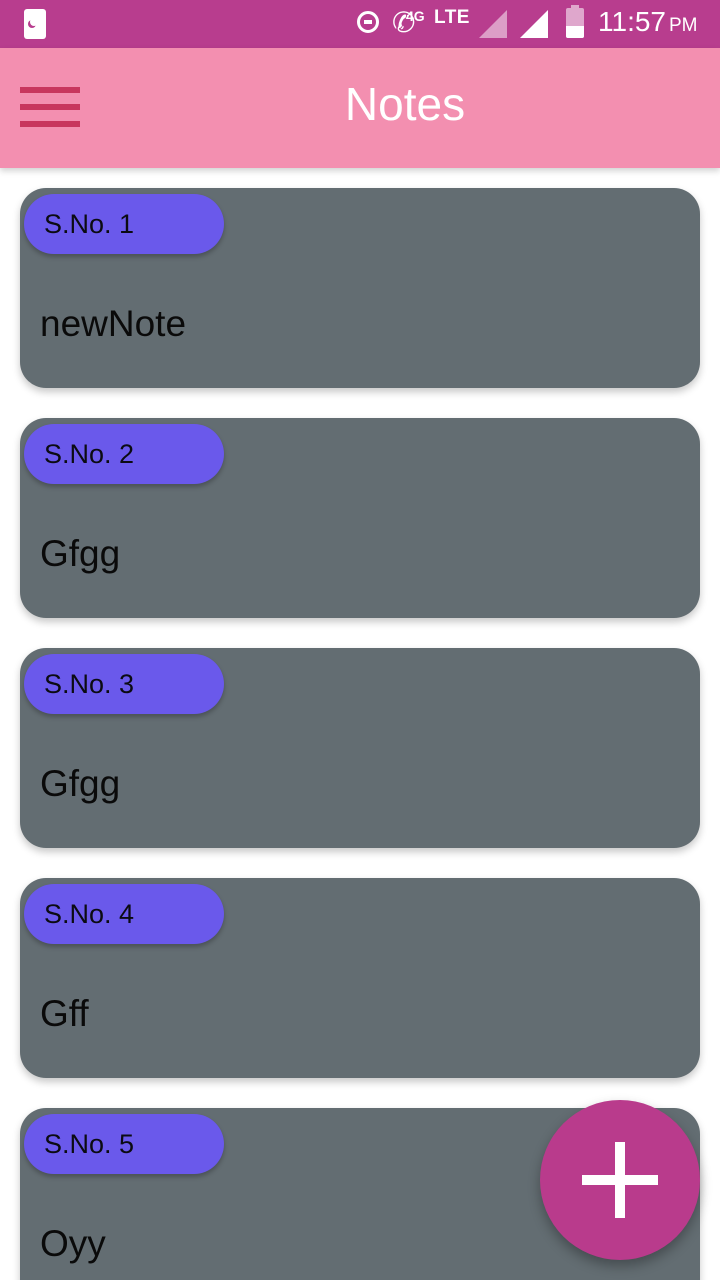 Image resolution: width=720 pixels, height=1280 pixels. Describe the element at coordinates (632, 21) in the screenshot. I see `clock-time: 11:57` at that location.